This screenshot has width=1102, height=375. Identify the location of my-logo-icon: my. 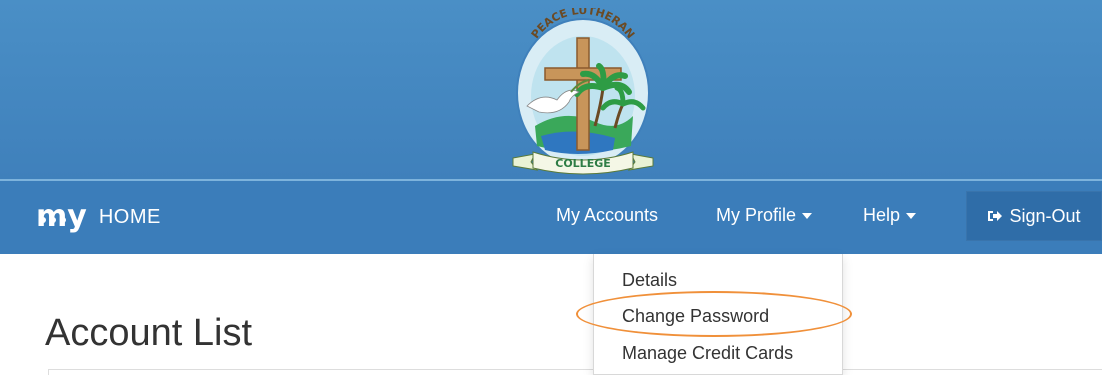
(61, 217).